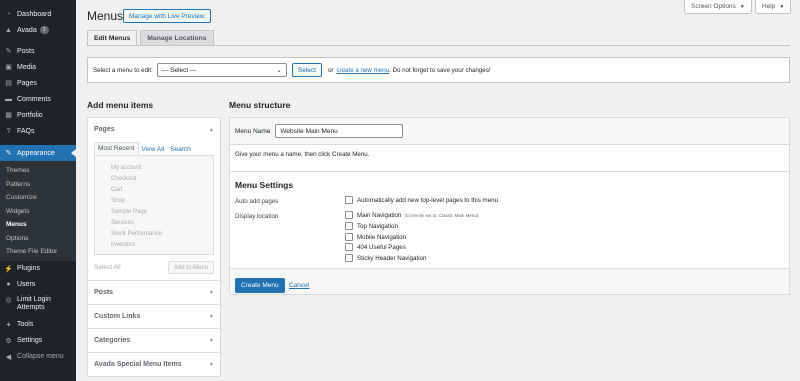 This screenshot has height=381, width=800. Describe the element at coordinates (162, 200) in the screenshot. I see `list-item: Shop` at that location.